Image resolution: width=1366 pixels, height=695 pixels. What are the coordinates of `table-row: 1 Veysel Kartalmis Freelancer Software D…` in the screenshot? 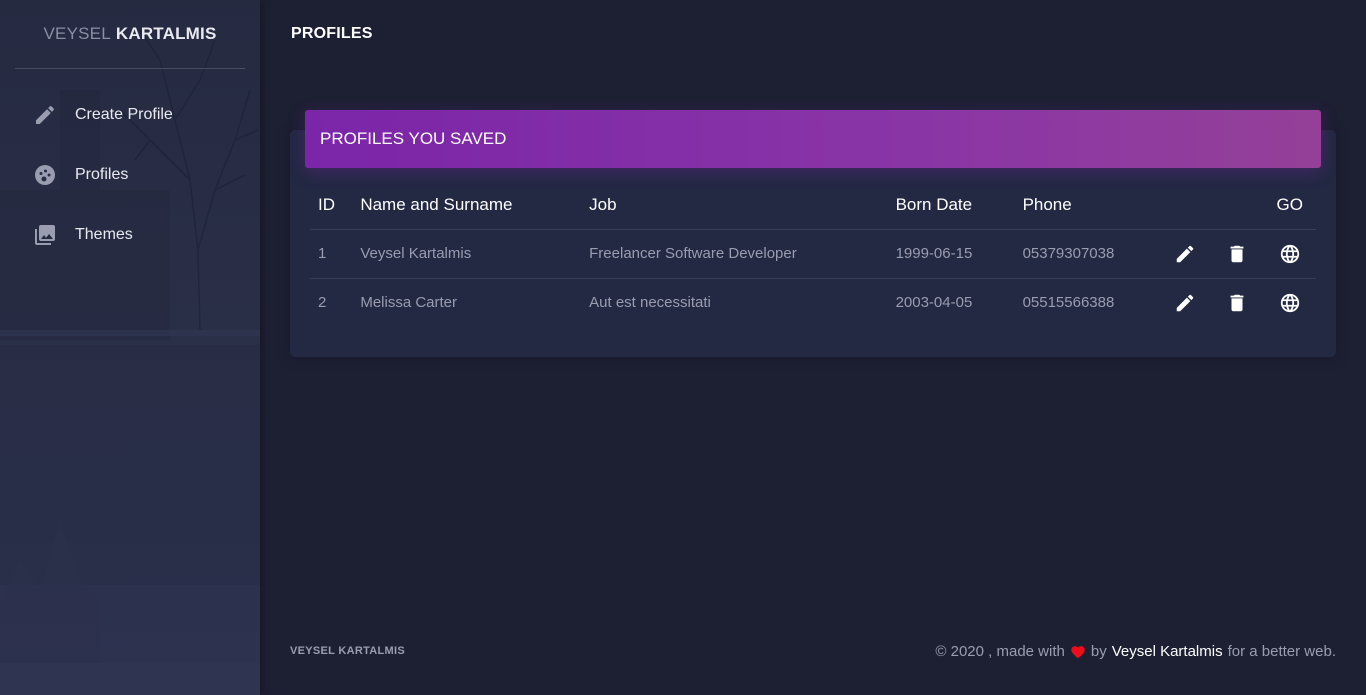 It's located at (813, 254).